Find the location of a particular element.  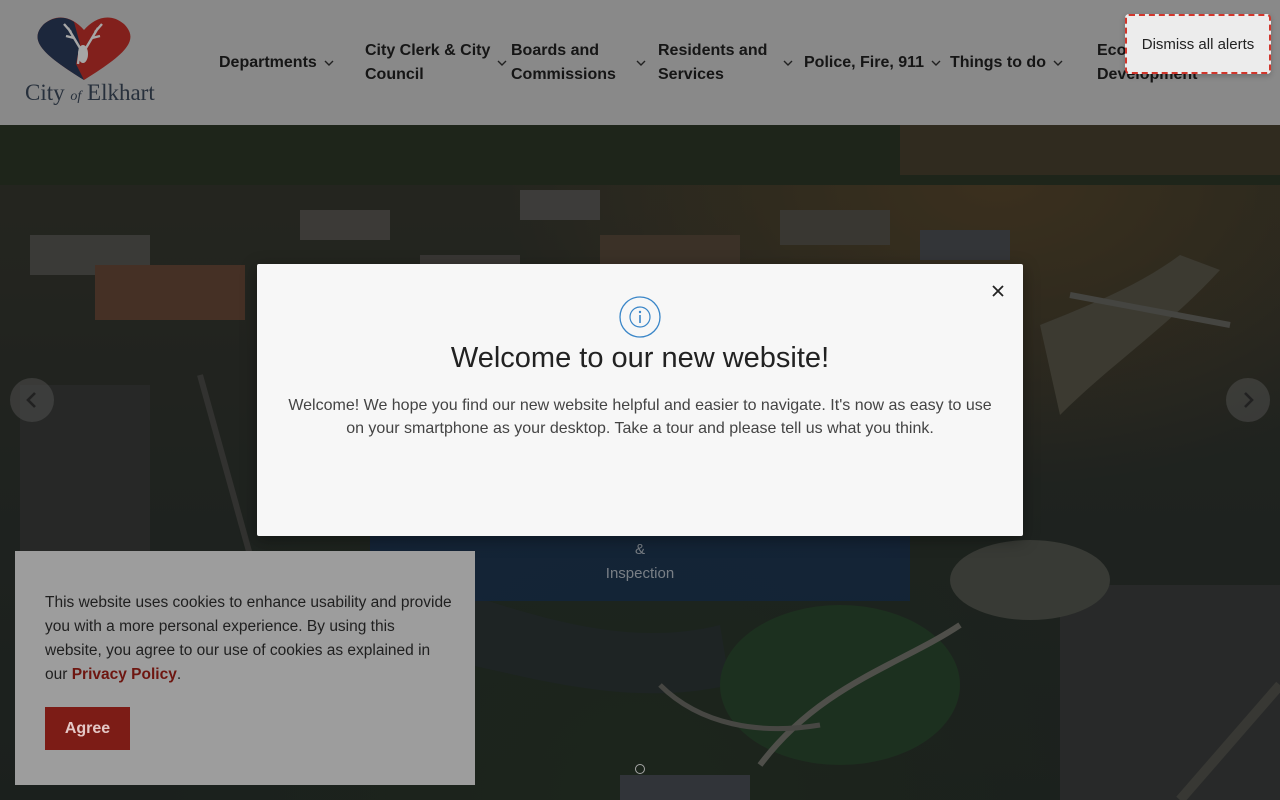

modal-close-button is located at coordinates (998, 291).